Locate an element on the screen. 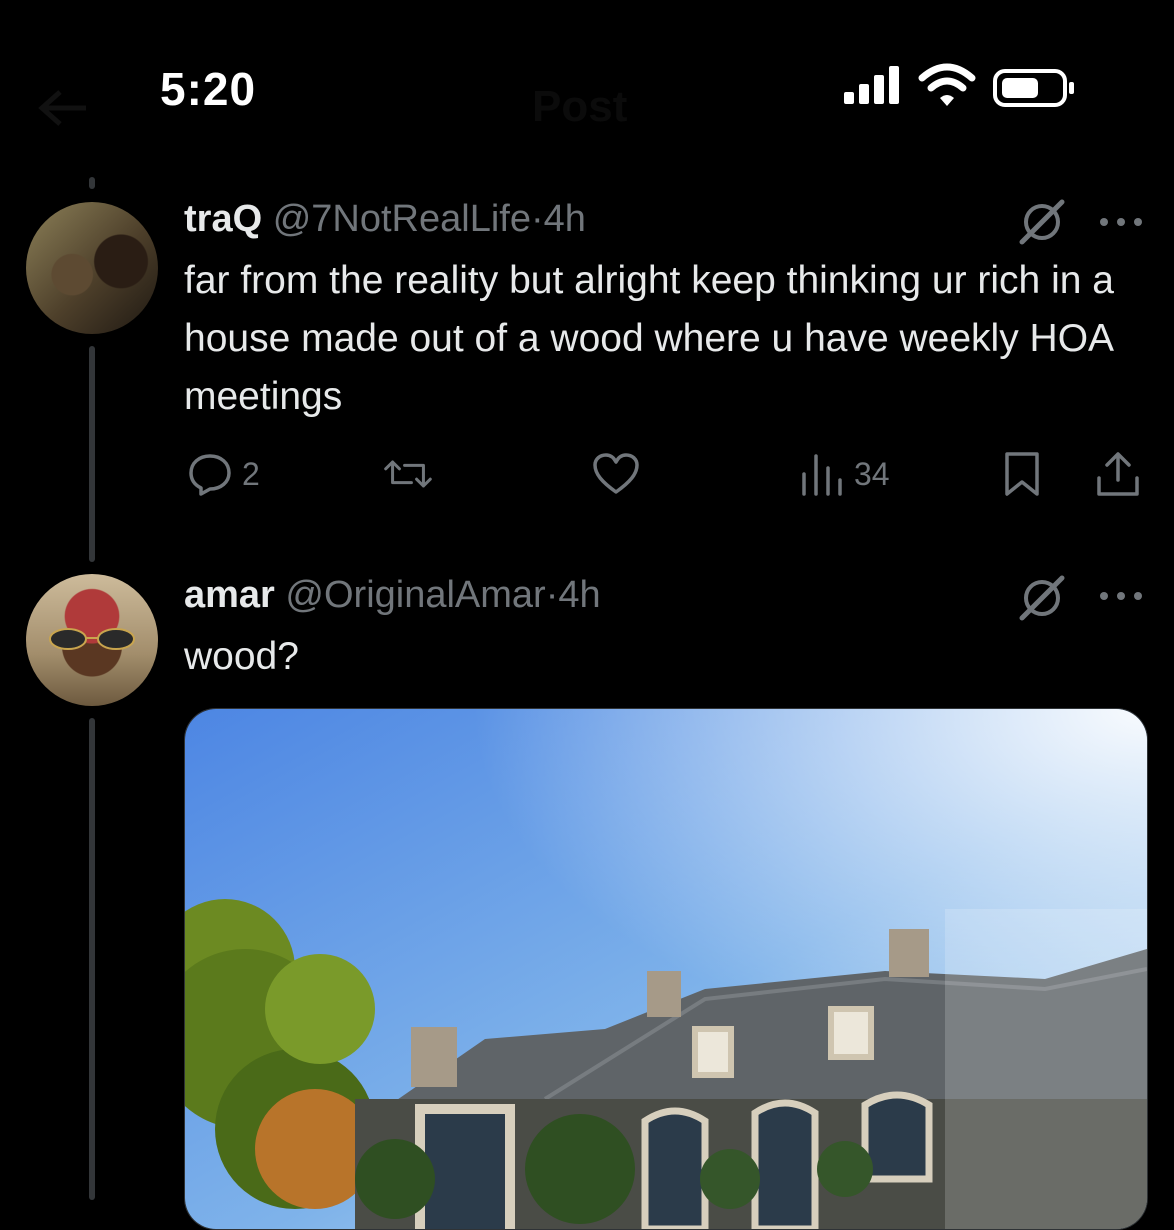 Image resolution: width=1174 pixels, height=1230 pixels. display-name: traQ is located at coordinates (223, 219).